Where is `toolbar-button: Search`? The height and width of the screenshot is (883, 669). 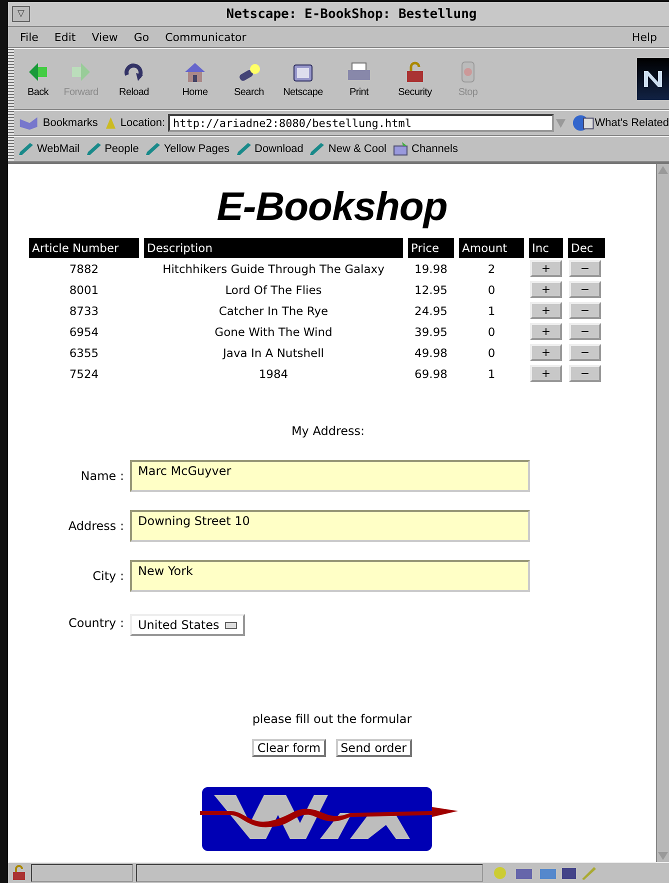
toolbar-button: Search is located at coordinates (249, 79).